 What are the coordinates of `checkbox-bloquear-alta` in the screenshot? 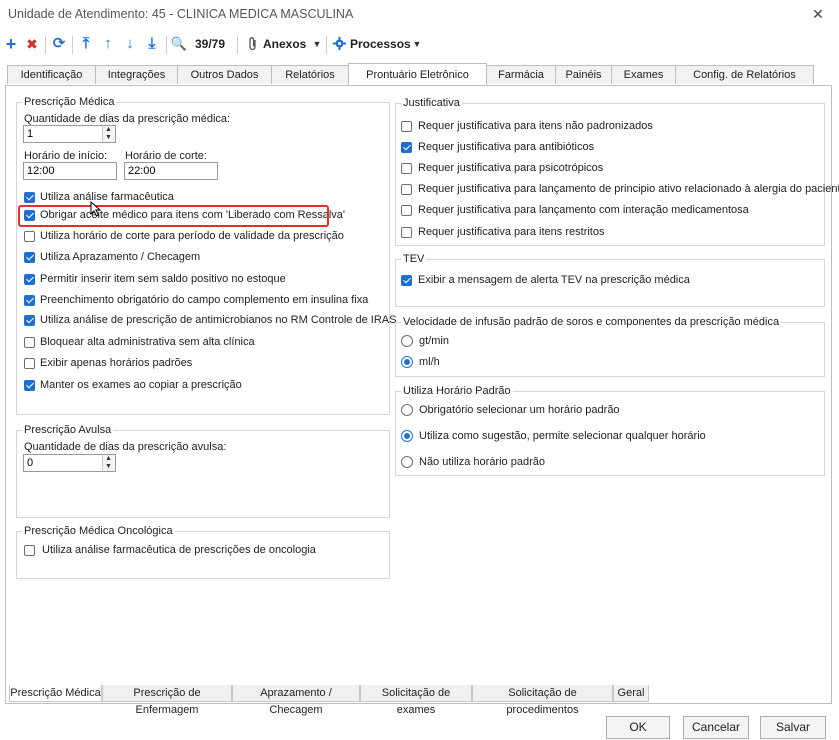 It's located at (29, 342).